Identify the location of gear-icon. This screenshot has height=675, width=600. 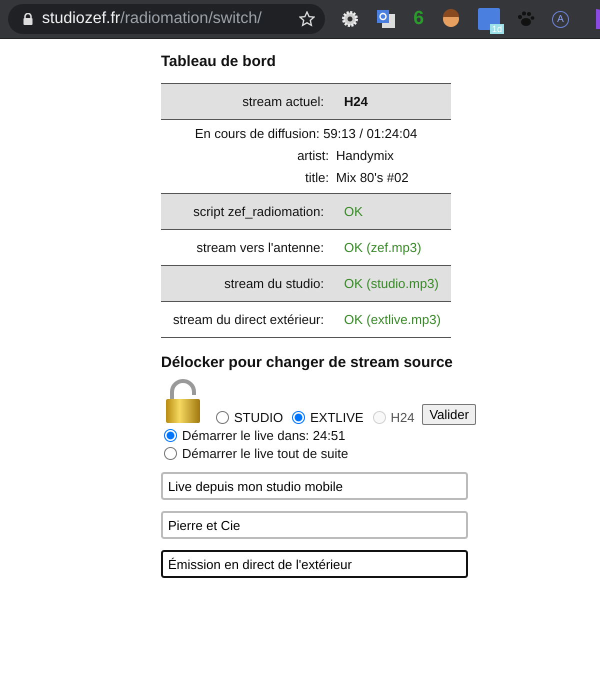
(350, 19).